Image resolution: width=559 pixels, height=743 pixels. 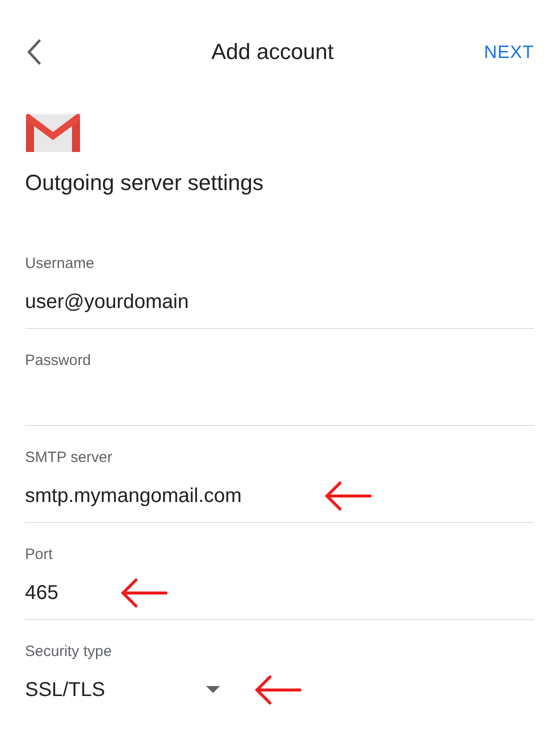 What do you see at coordinates (127, 302) in the screenshot?
I see `input-field: user@yourdomain` at bounding box center [127, 302].